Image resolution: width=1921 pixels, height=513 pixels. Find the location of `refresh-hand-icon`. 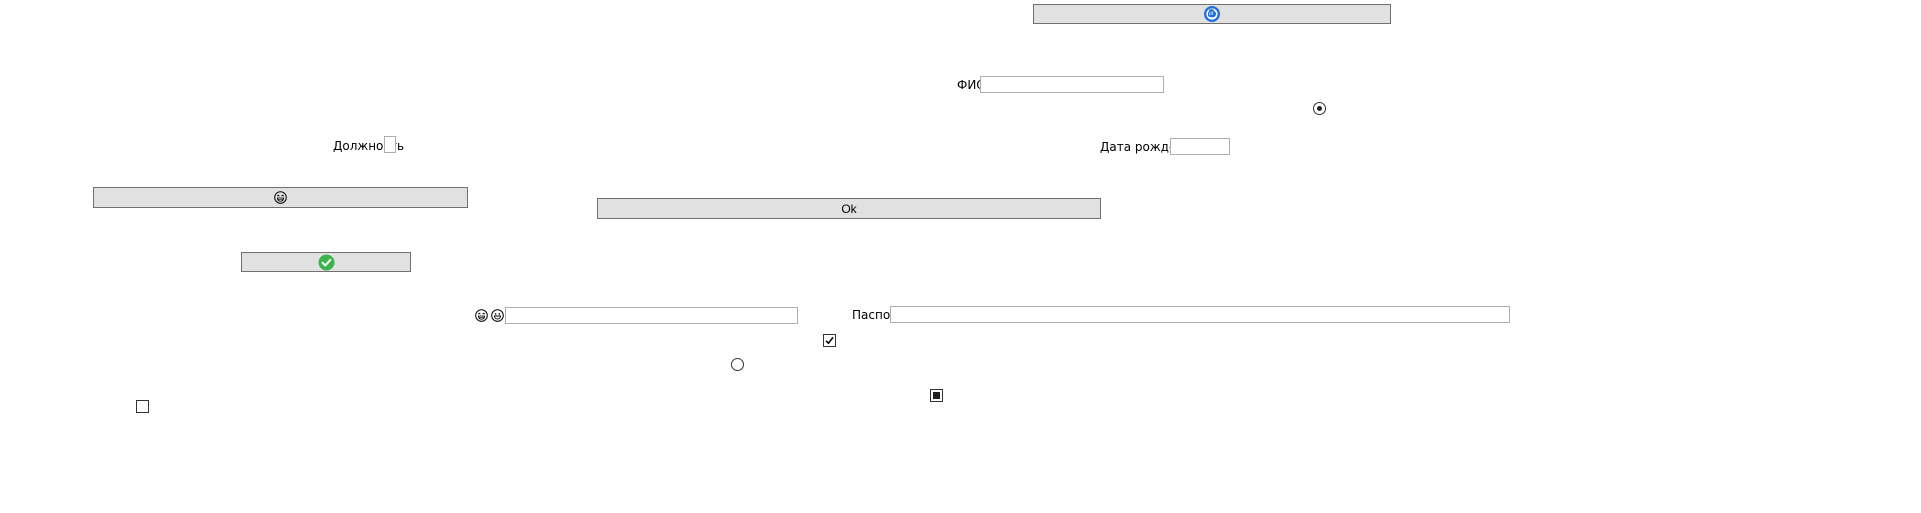

refresh-hand-icon is located at coordinates (1212, 14).